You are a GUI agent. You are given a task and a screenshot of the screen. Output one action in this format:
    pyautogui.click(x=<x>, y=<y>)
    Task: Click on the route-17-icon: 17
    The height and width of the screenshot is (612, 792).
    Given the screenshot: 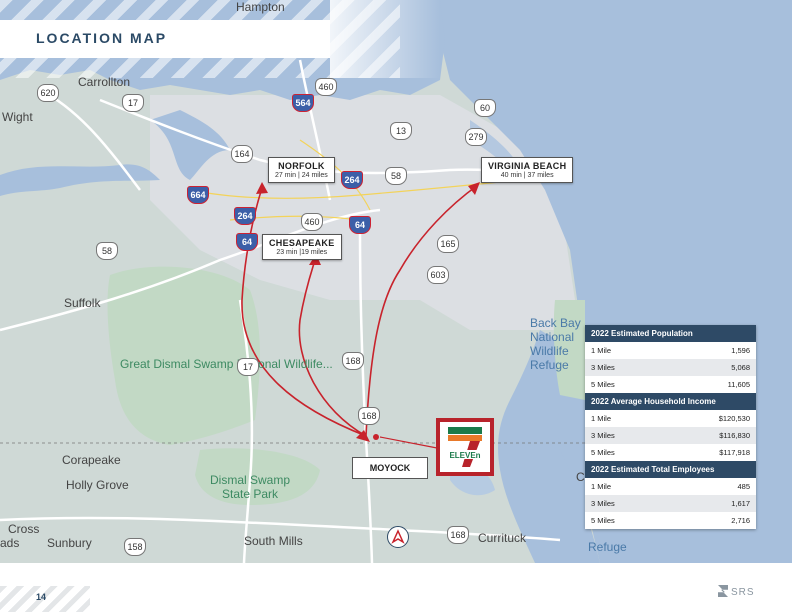 What is the action you would take?
    pyautogui.click(x=133, y=103)
    